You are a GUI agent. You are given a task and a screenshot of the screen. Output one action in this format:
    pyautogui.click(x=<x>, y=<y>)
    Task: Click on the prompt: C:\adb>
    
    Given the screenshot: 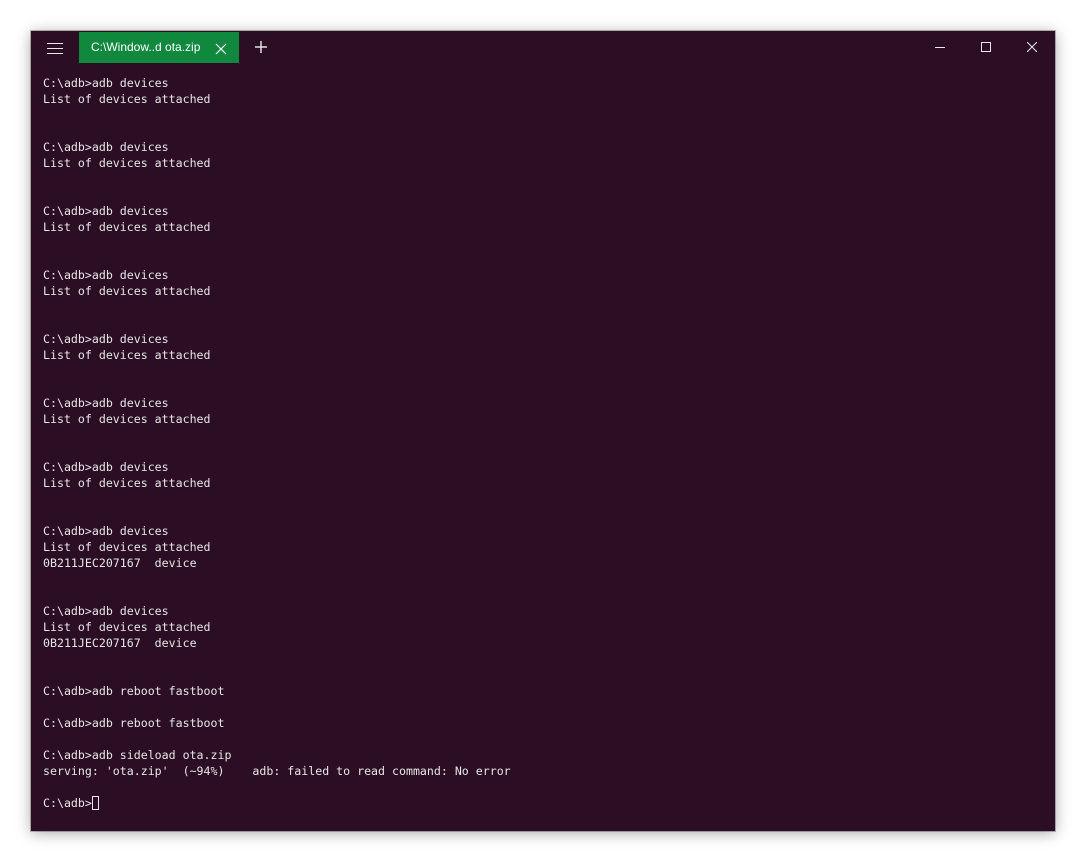 What is the action you would take?
    pyautogui.click(x=67, y=803)
    